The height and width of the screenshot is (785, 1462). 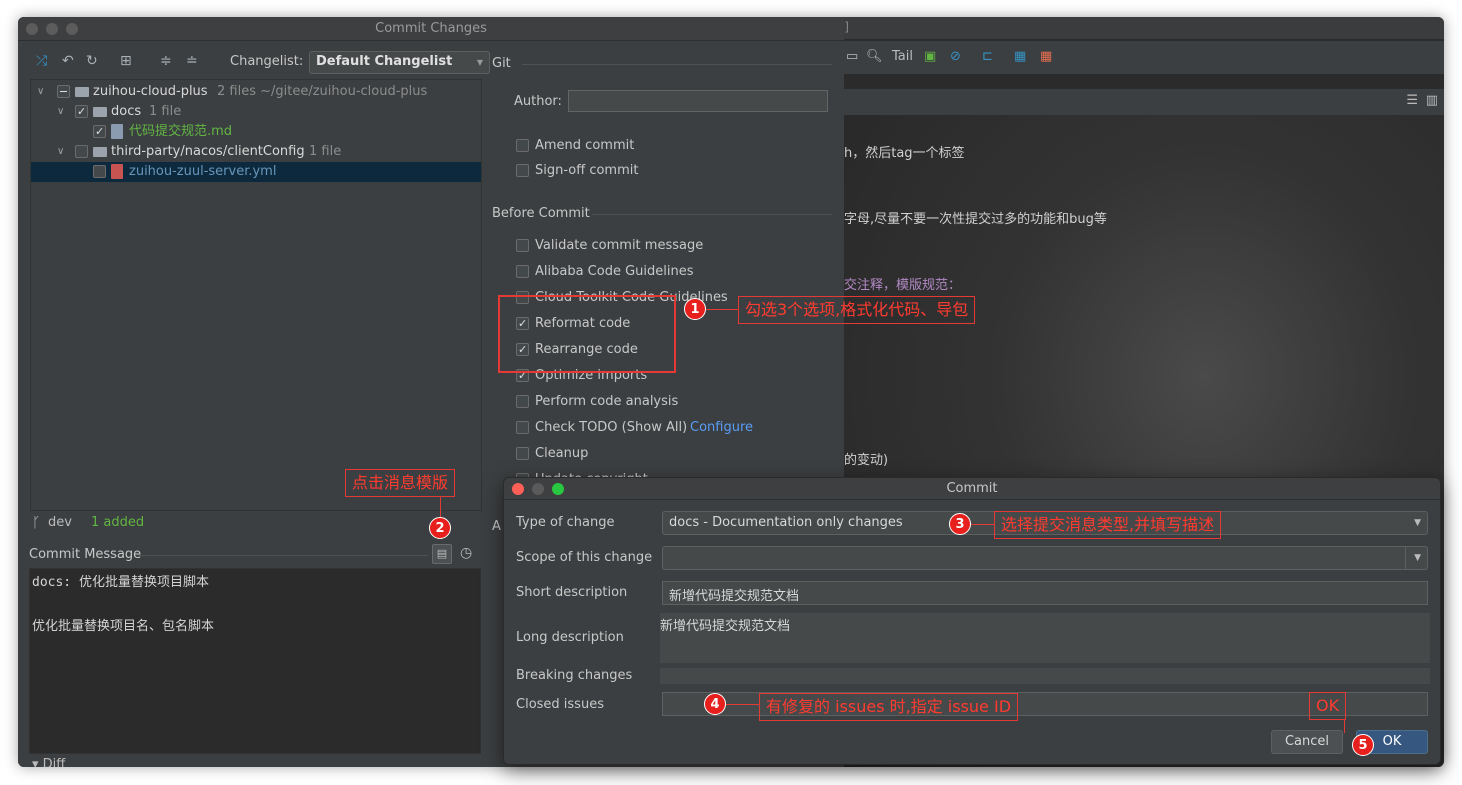 I want to click on tree-docs-meta: 1 file, so click(x=165, y=111).